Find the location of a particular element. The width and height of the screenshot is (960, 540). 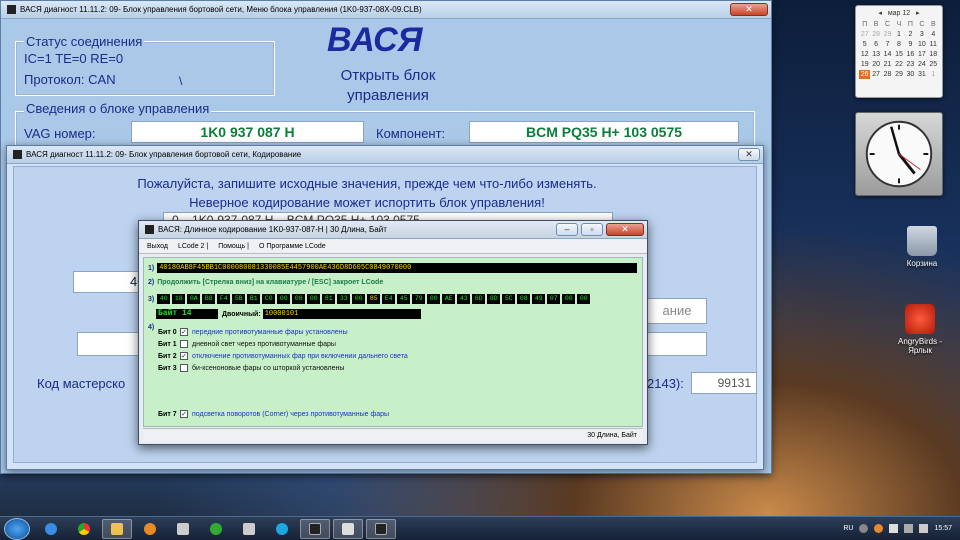

start-button is located at coordinates (17, 528).